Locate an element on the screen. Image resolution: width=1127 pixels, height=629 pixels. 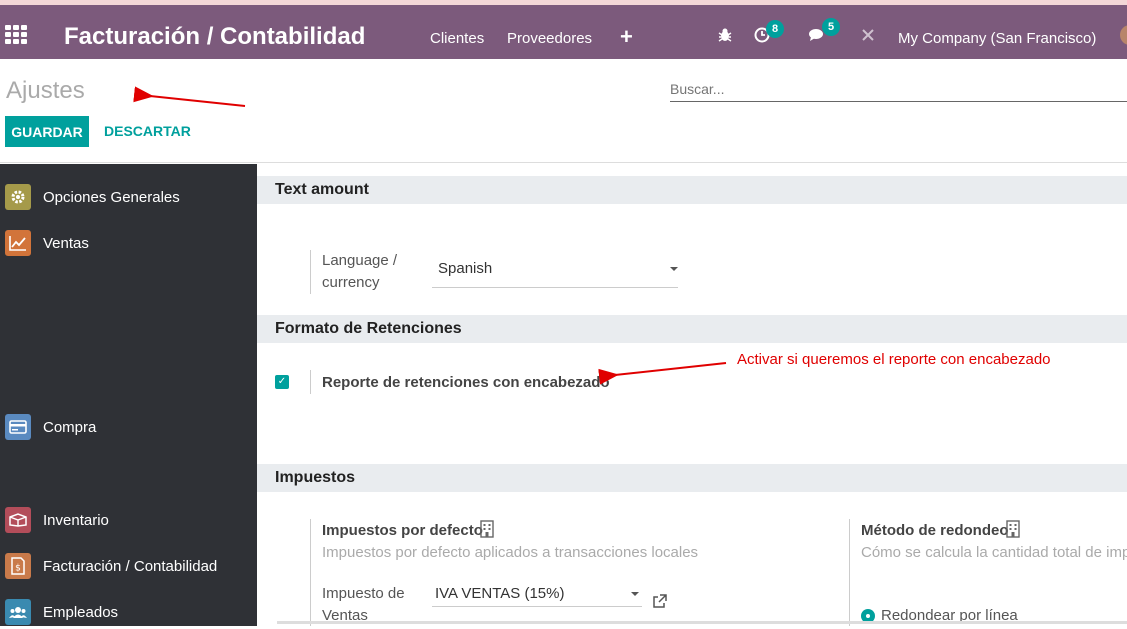
gear-icon is located at coordinates (18, 197).